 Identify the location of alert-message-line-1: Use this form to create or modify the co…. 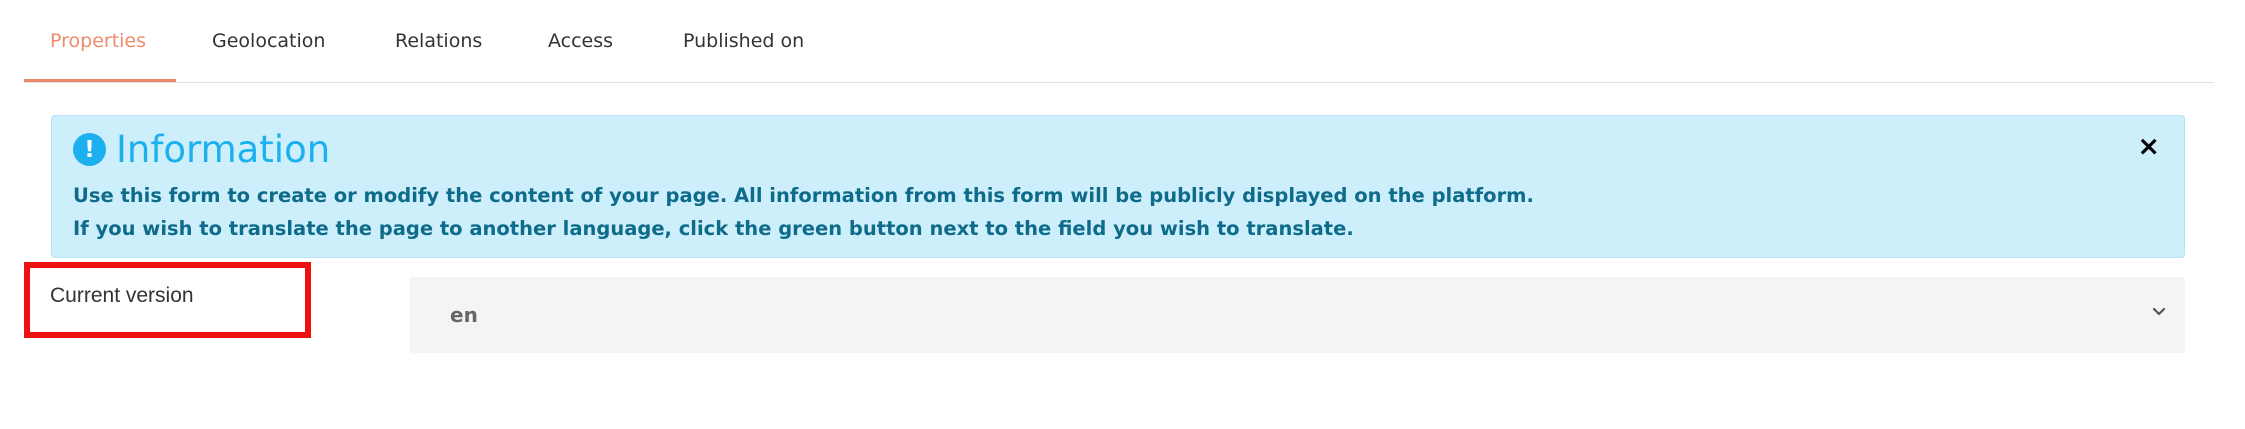
(803, 195).